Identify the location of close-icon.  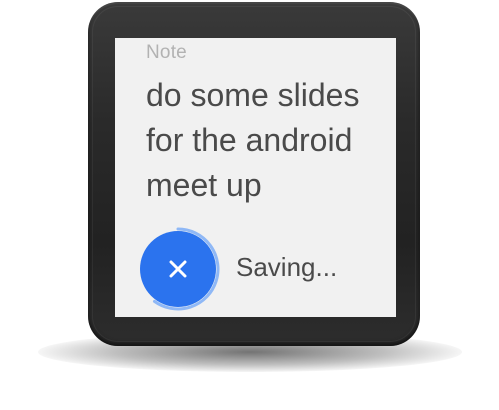
(178, 269).